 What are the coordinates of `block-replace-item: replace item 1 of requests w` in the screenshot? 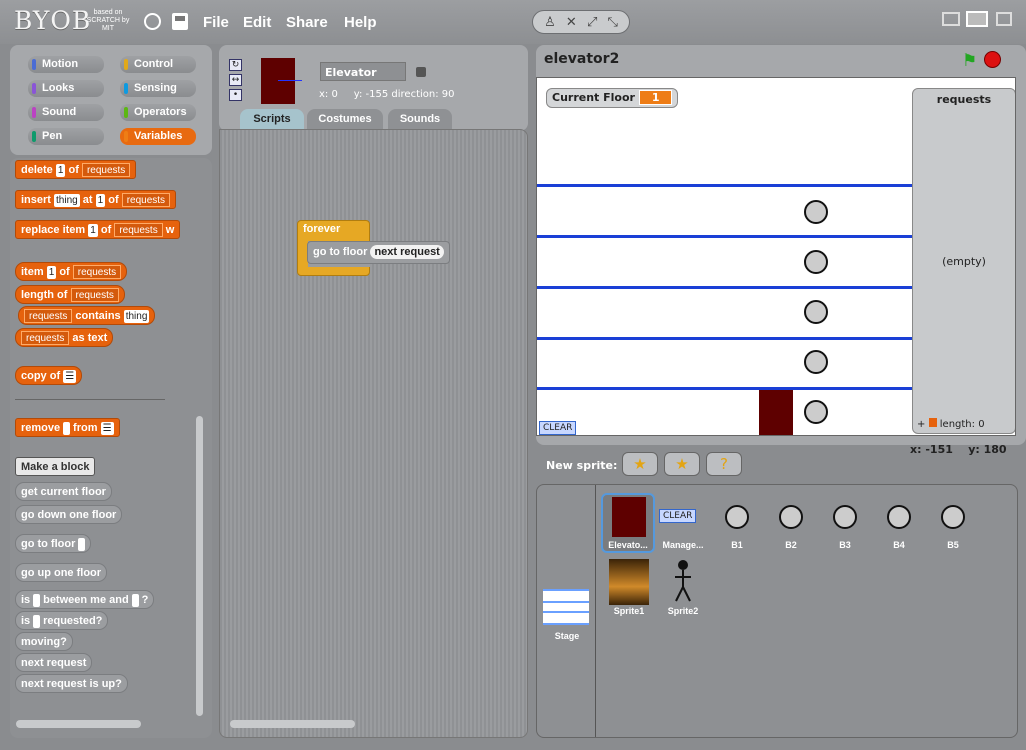 It's located at (98, 229).